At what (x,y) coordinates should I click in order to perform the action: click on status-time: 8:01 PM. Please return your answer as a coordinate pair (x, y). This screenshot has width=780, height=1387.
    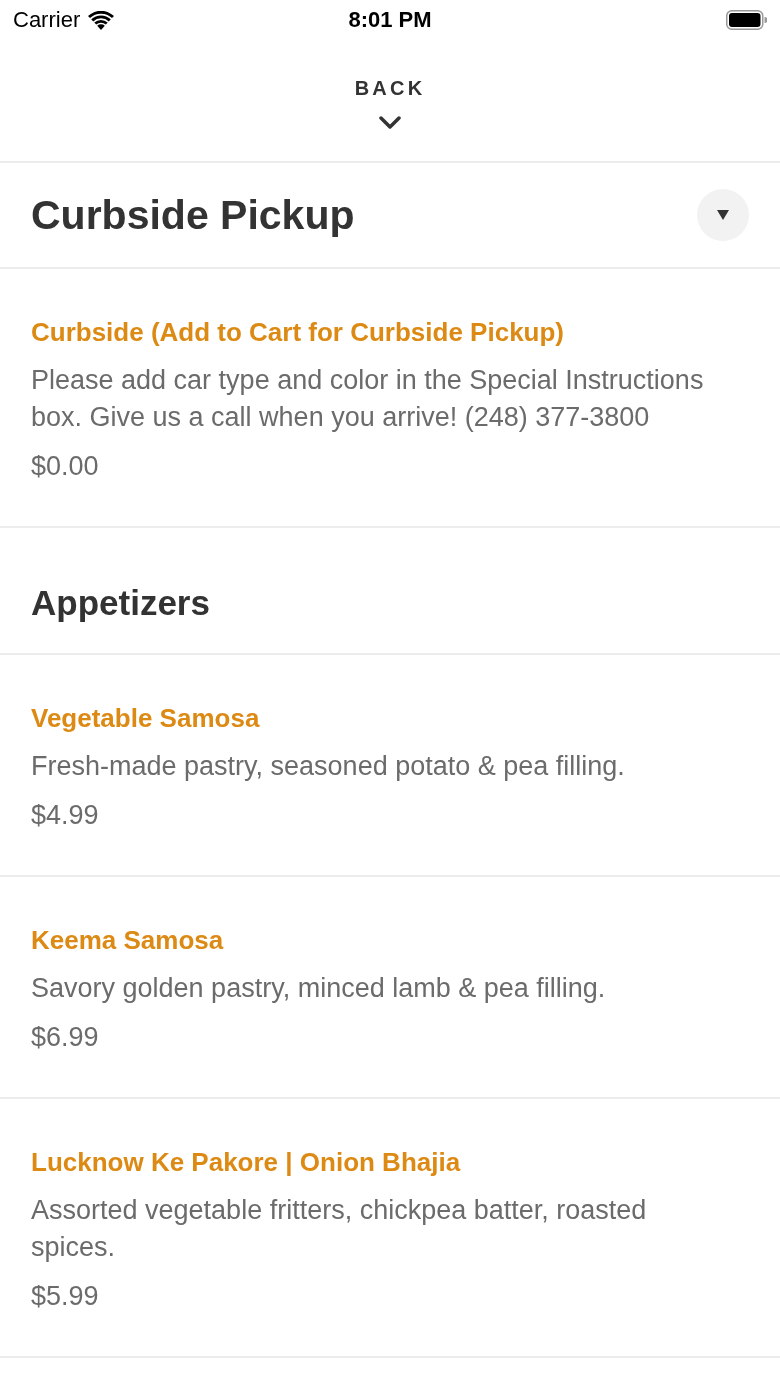
    Looking at the image, I should click on (390, 20).